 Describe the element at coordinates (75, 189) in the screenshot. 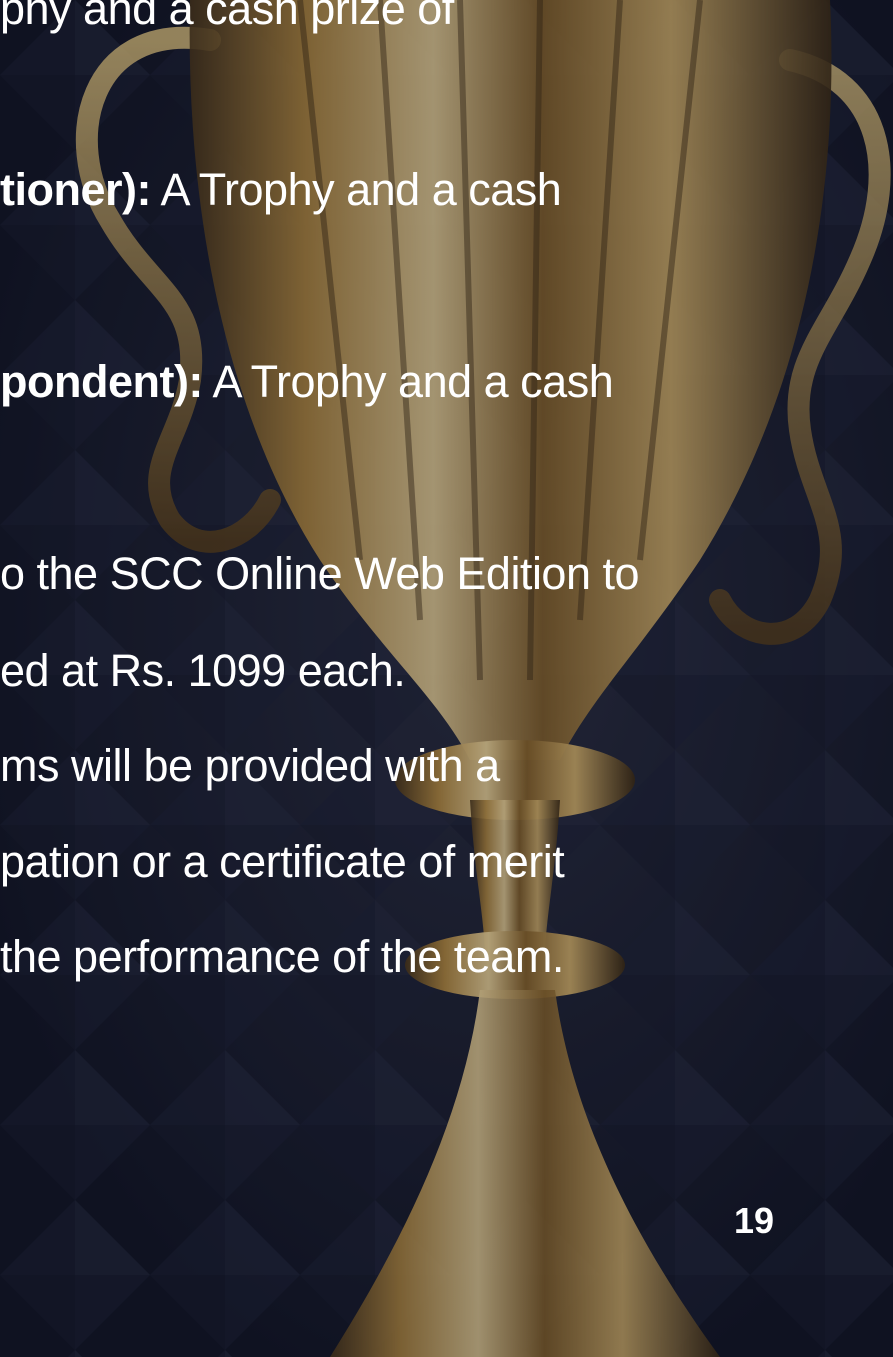

I see `award-label: tioner):` at that location.